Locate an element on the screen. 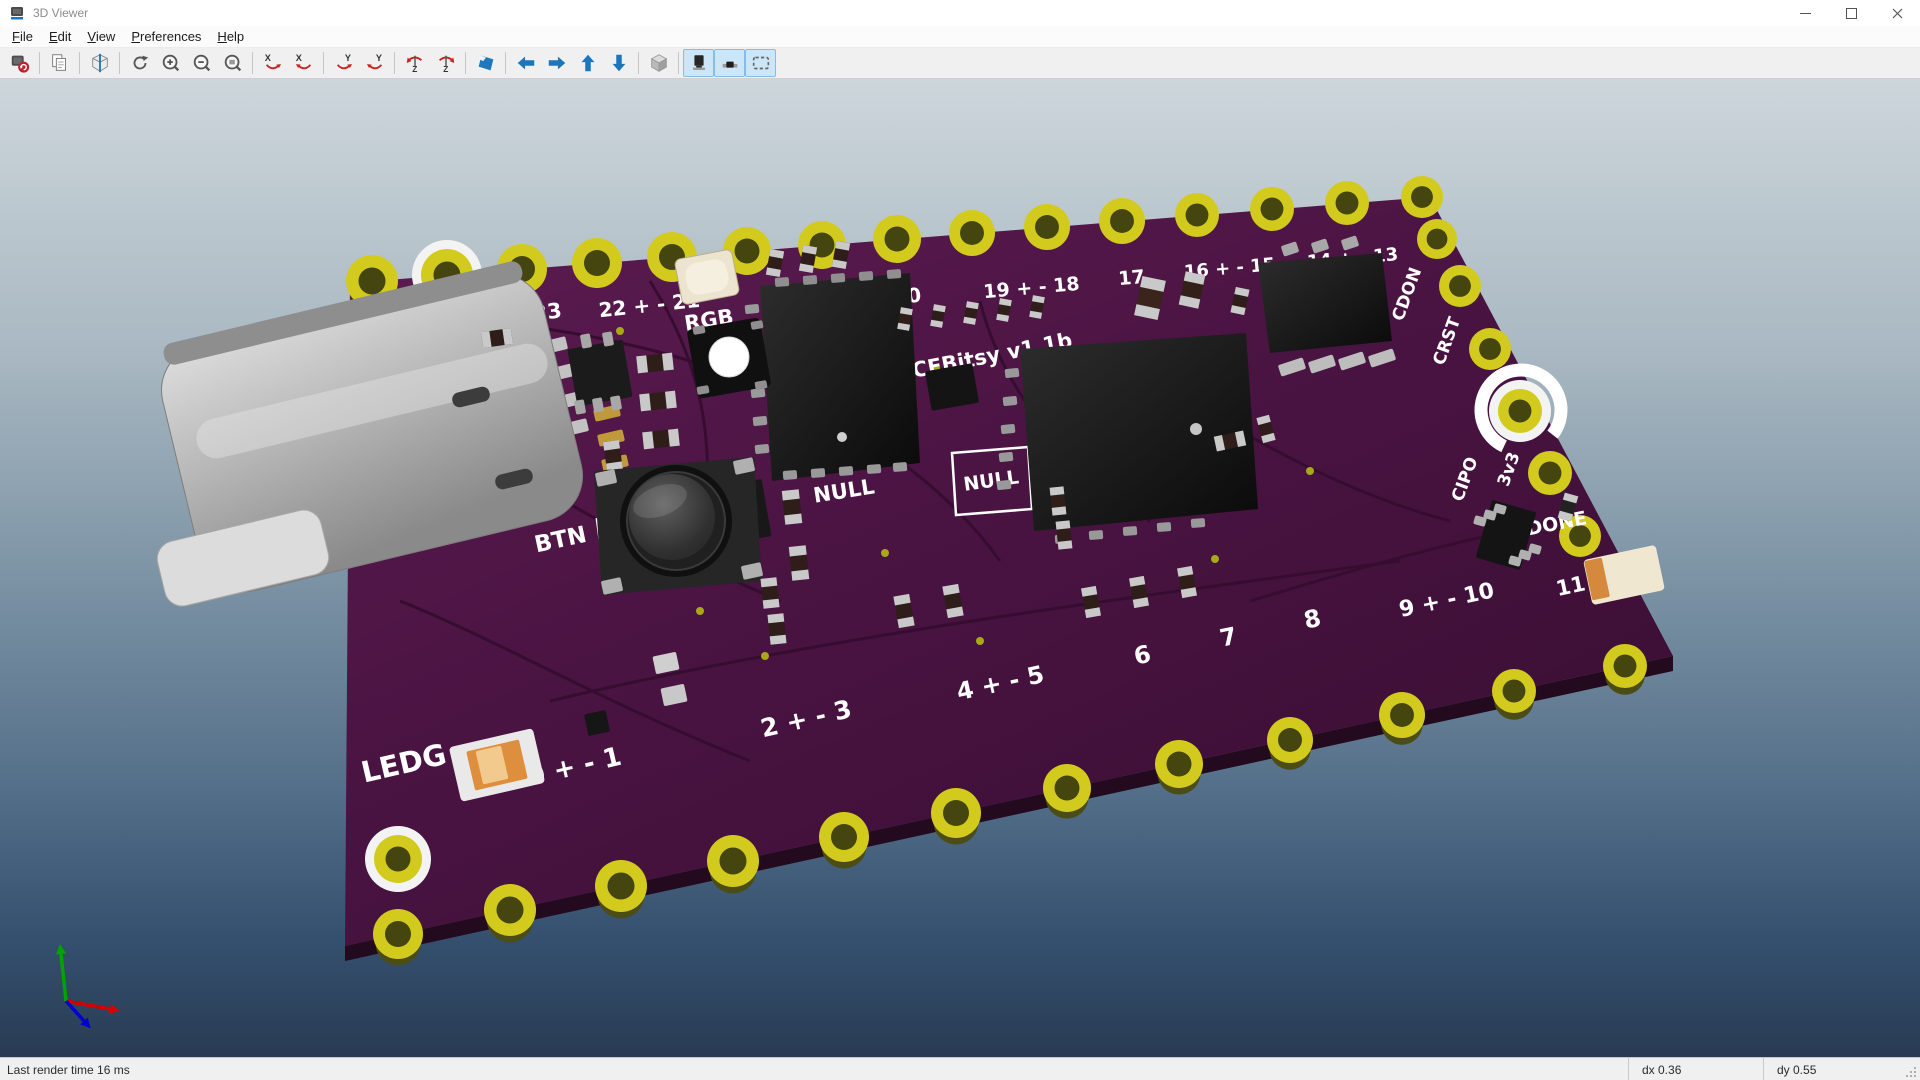 This screenshot has height=1080, width=1920. raytracing-button is located at coordinates (658, 63).